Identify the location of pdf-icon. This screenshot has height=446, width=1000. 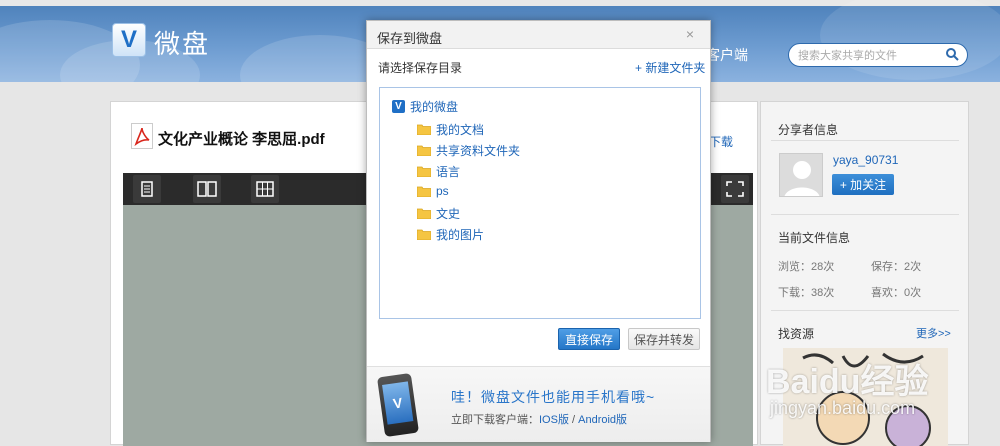
(142, 136).